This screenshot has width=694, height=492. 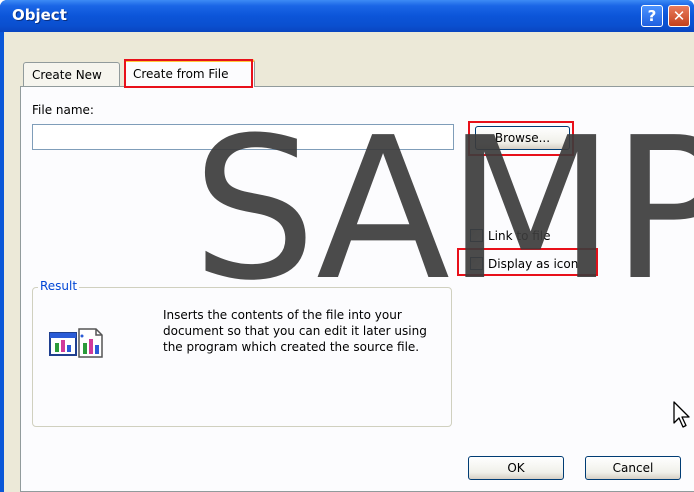 I want to click on cancel-button: Cancel, so click(x=633, y=468).